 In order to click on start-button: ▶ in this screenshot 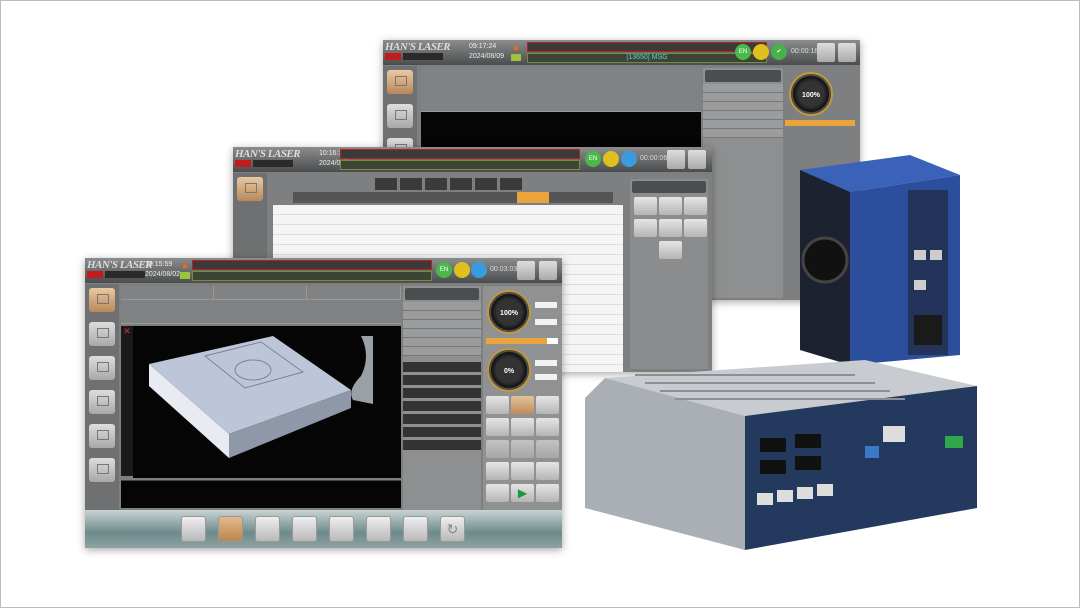, I will do `click(522, 493)`.